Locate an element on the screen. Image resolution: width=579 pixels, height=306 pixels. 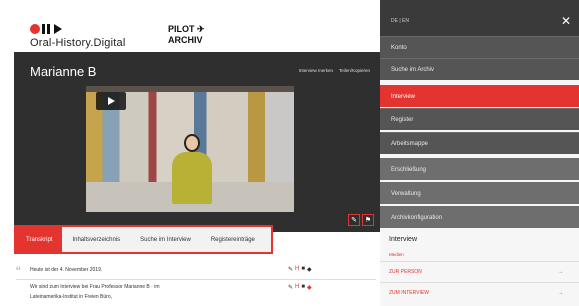
share-action: Teilen/Kopieren is located at coordinates (354, 70).